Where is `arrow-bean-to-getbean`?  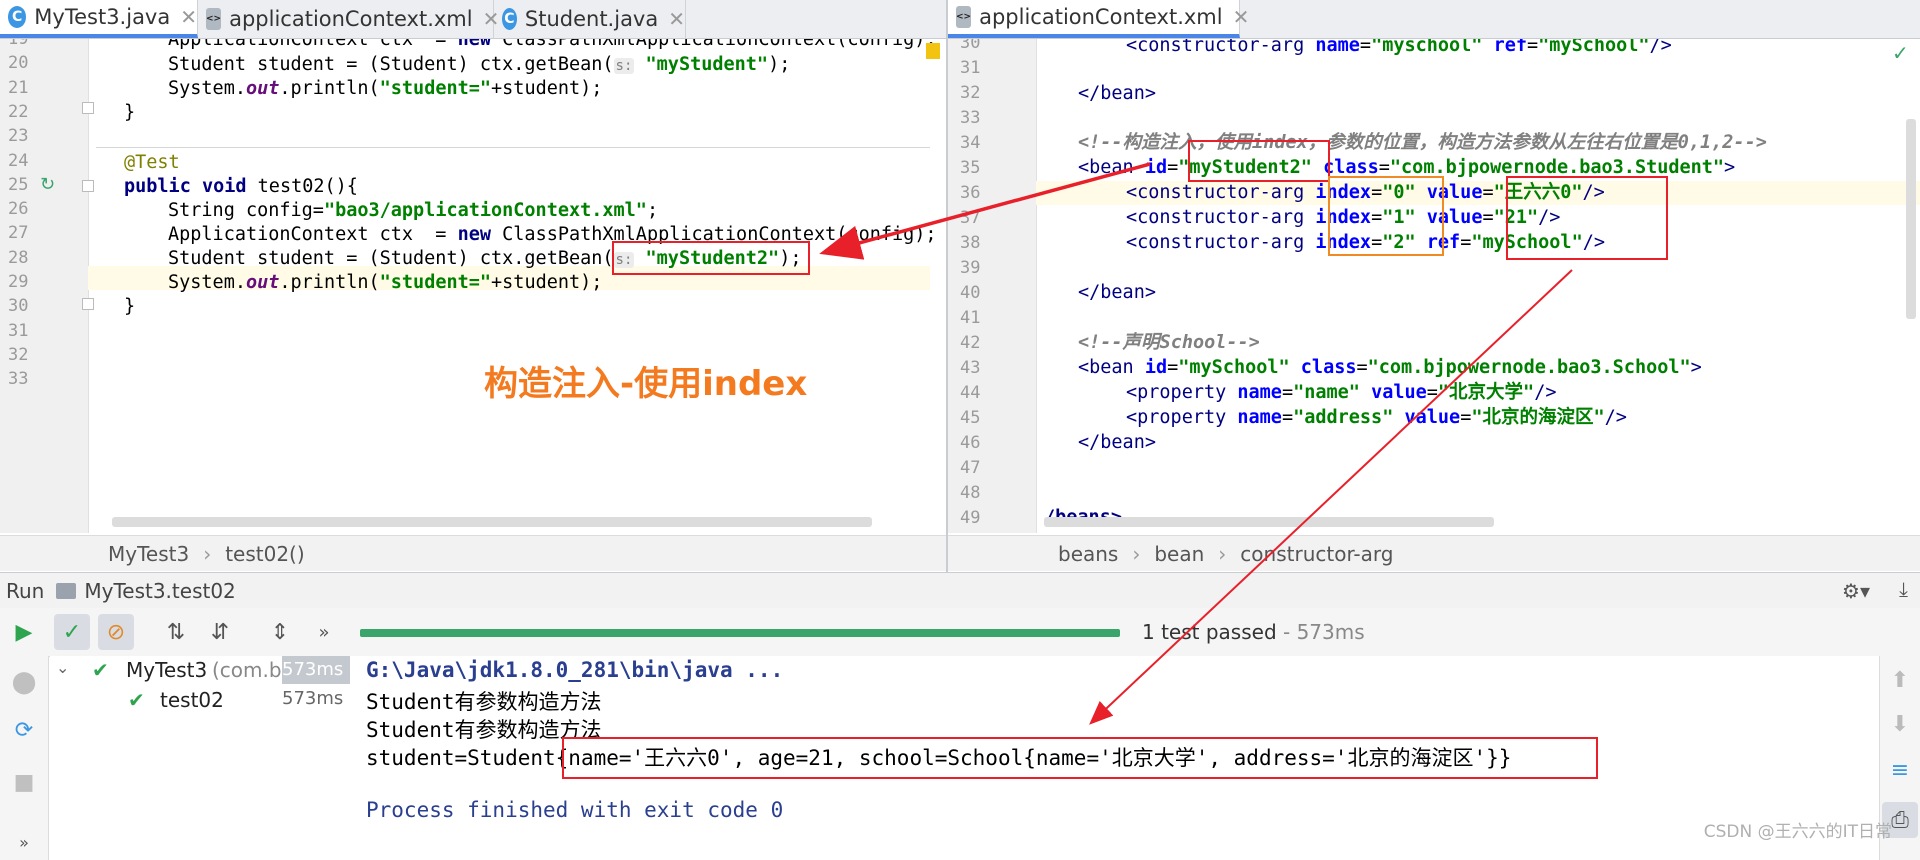 arrow-bean-to-getbean is located at coordinates (985, 211).